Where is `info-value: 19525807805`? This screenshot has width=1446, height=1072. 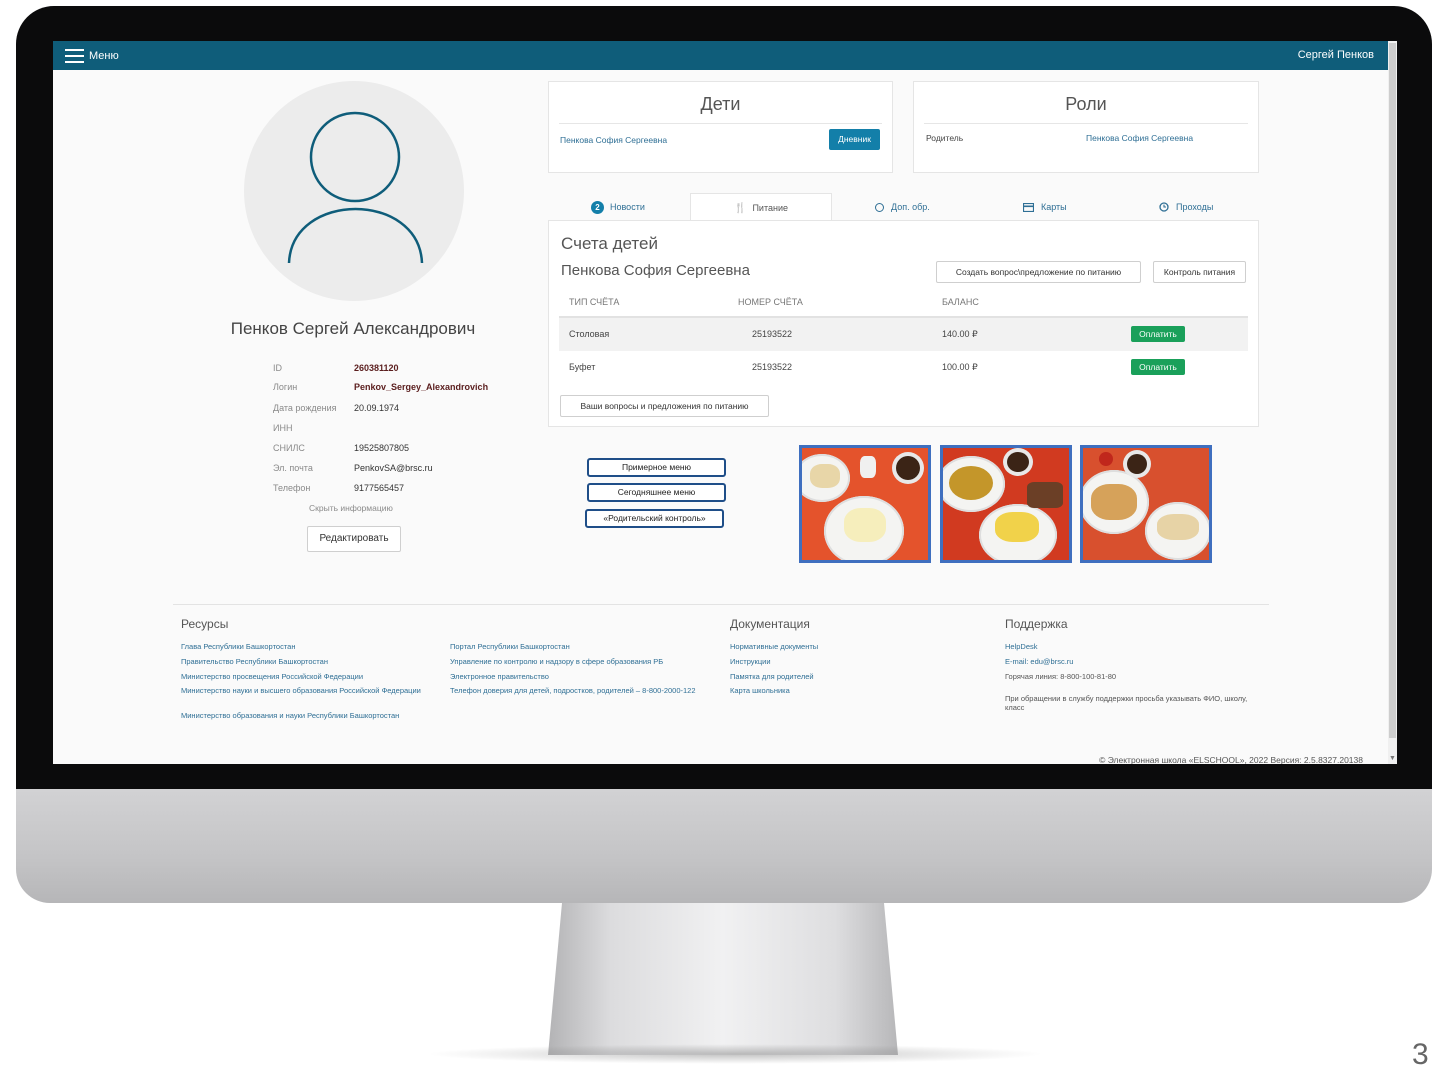 info-value: 19525807805 is located at coordinates (382, 448).